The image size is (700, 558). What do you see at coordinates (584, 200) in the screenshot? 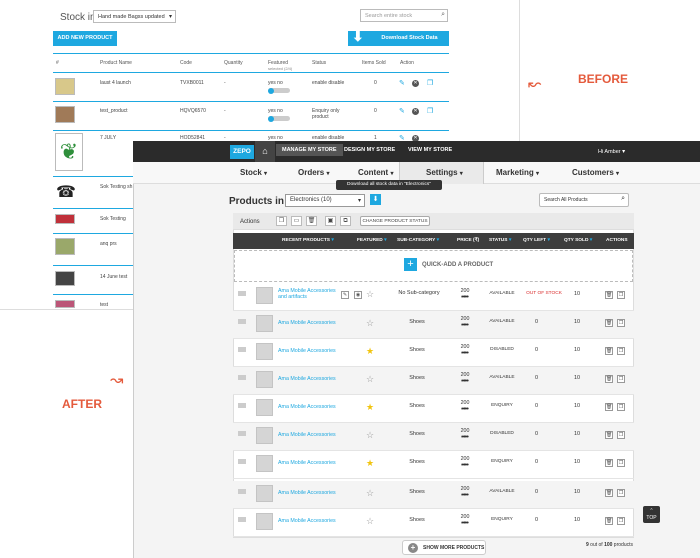
I see `search-products-input: Search All Products ⌕` at bounding box center [584, 200].